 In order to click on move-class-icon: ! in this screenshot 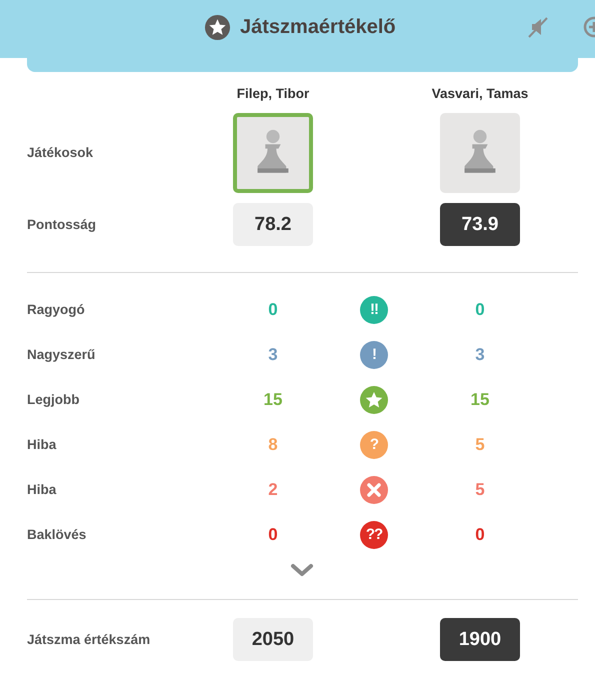, I will do `click(374, 354)`.